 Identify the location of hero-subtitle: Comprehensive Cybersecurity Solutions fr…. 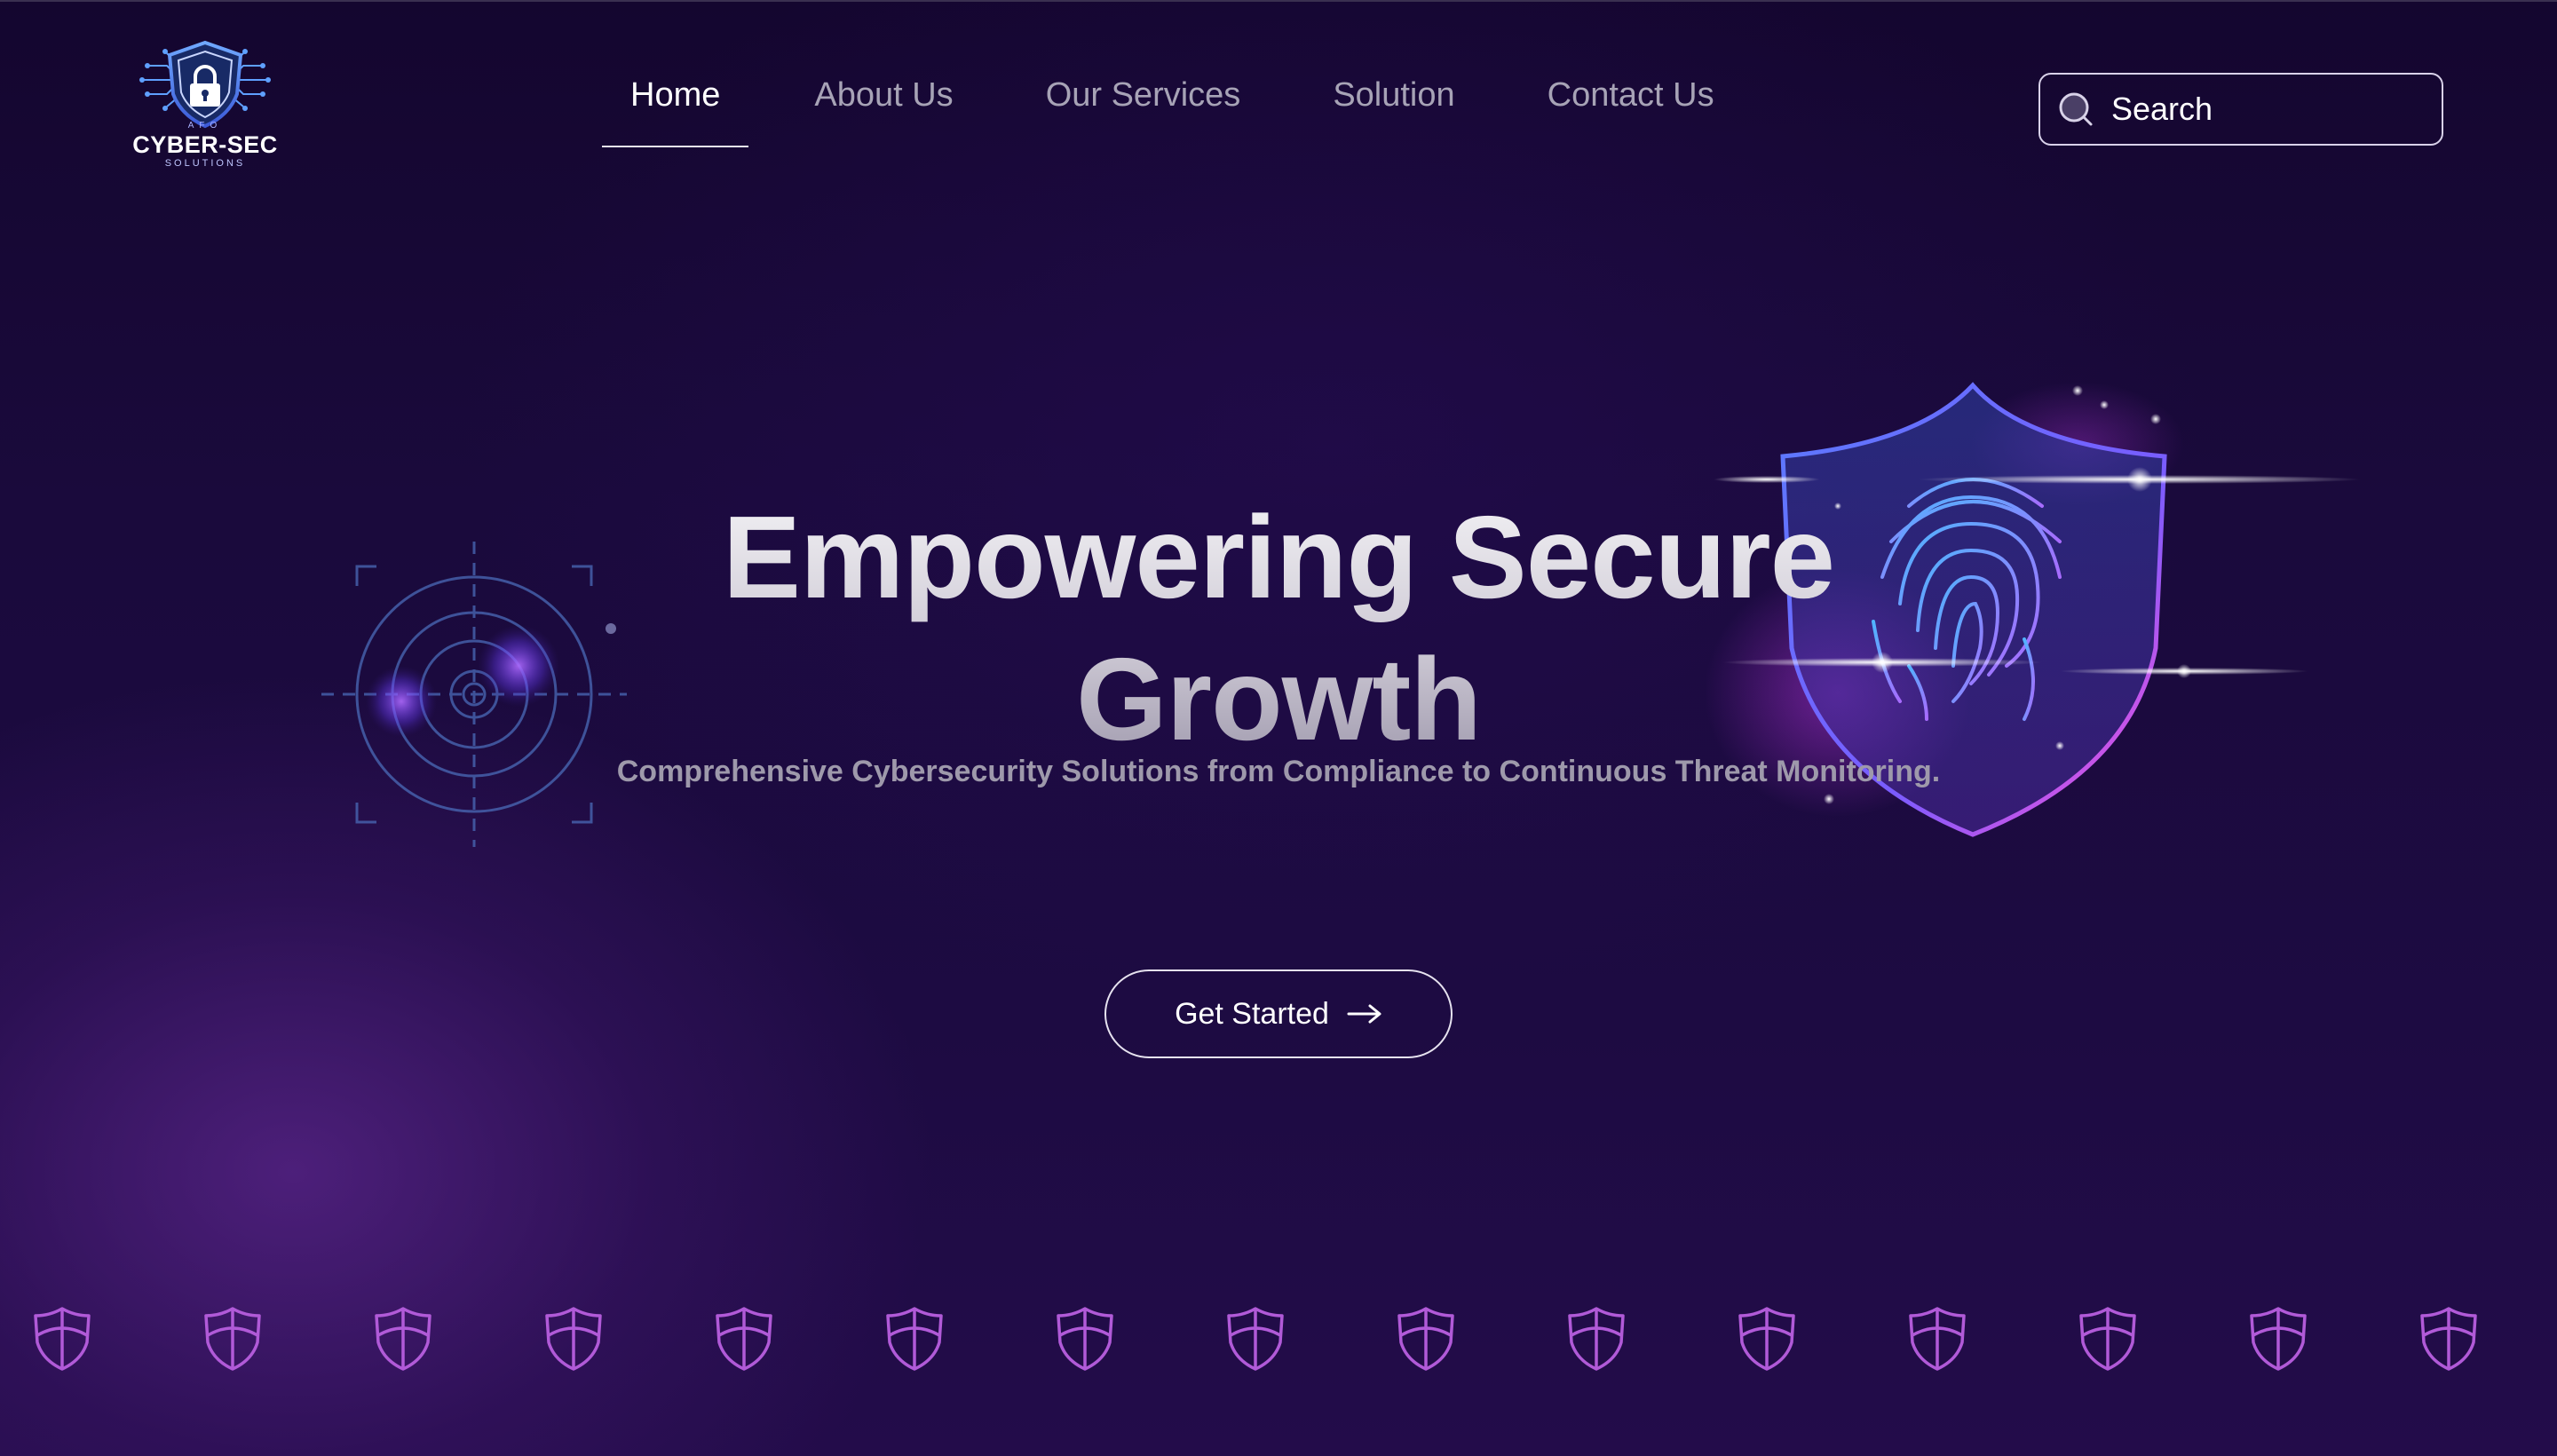
(1278, 771).